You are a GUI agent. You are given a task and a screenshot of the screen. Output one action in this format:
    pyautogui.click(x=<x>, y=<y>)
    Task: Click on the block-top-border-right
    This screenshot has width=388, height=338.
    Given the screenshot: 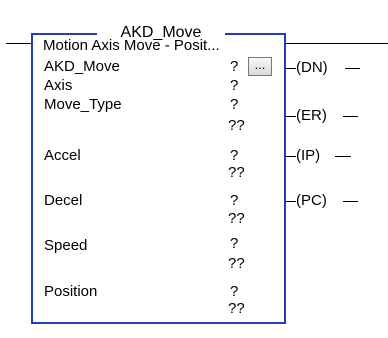 What is the action you would take?
    pyautogui.click(x=254, y=34)
    